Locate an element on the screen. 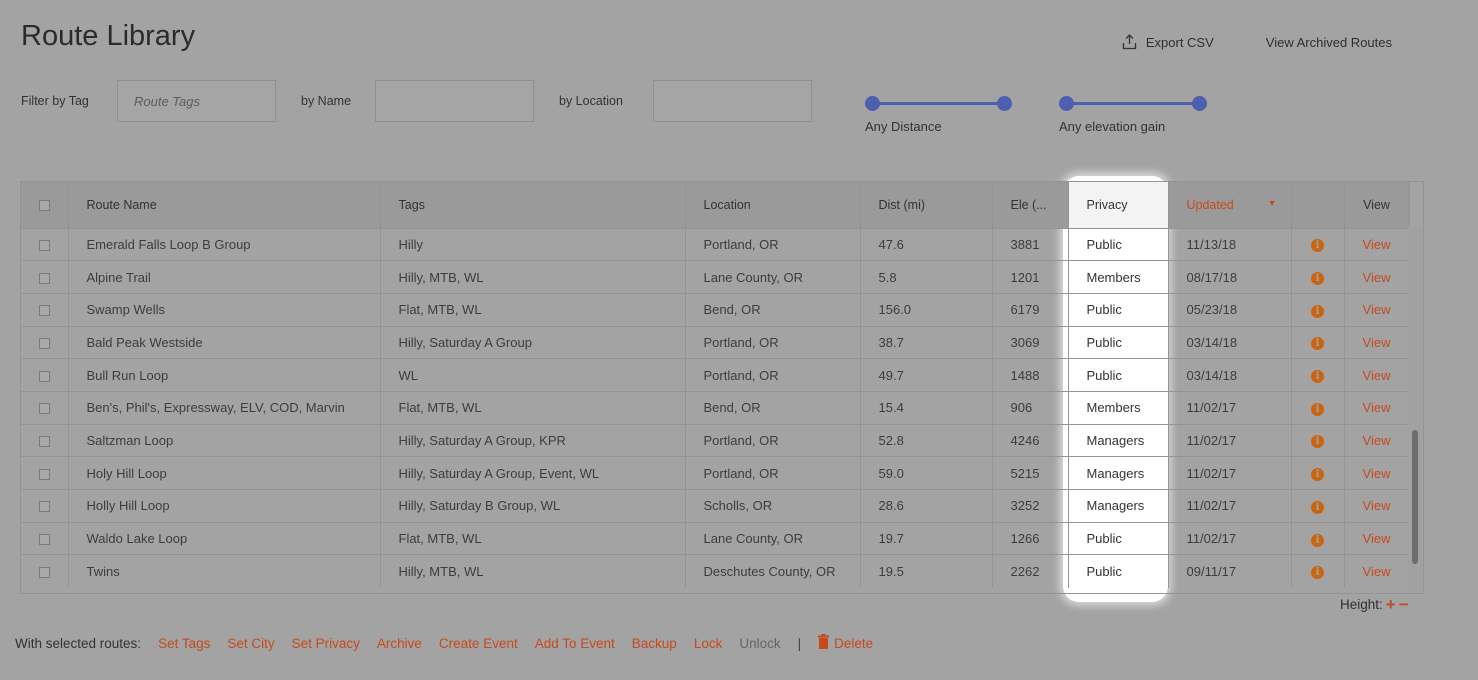 The width and height of the screenshot is (1478, 680). column-header-tags: Tags is located at coordinates (533, 205).